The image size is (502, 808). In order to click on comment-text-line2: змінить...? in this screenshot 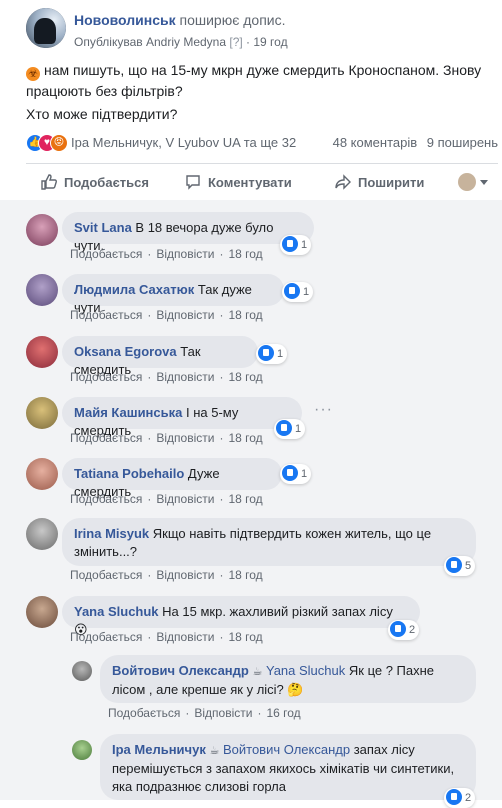, I will do `click(106, 551)`.